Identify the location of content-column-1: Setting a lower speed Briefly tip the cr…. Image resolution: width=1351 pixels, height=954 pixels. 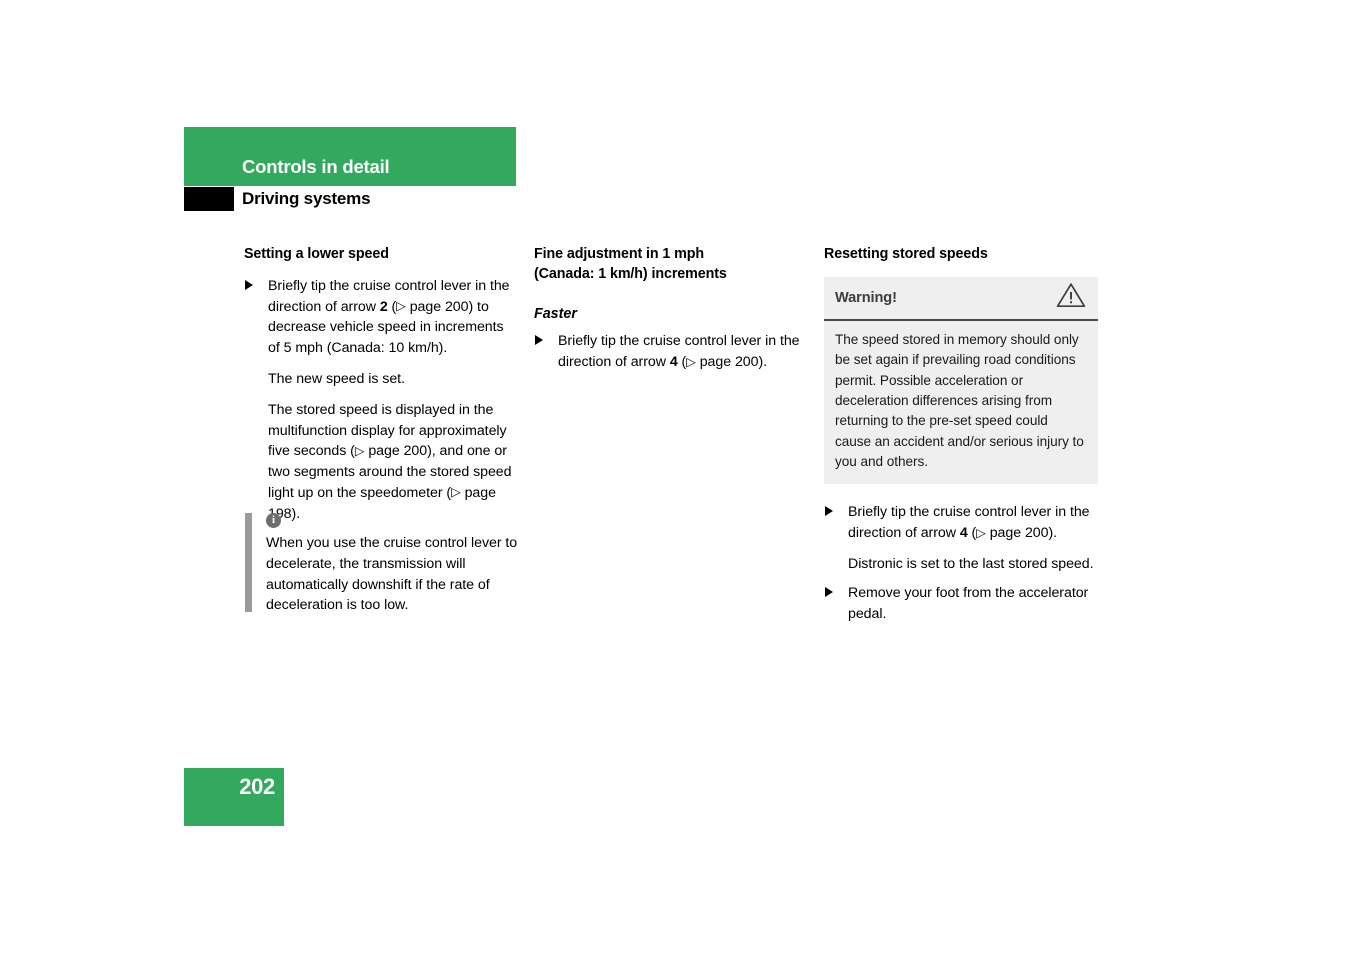
(381, 389).